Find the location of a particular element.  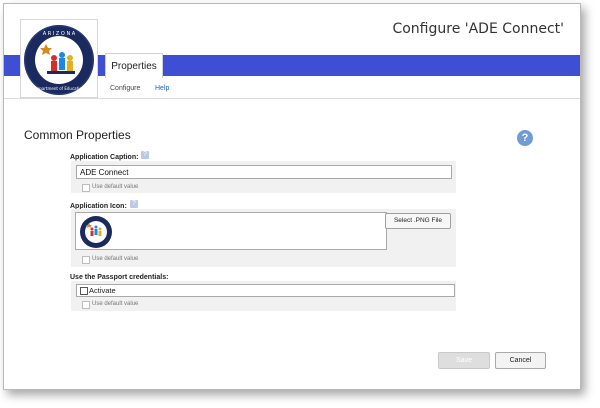

subnav-configure: Configure is located at coordinates (125, 88).